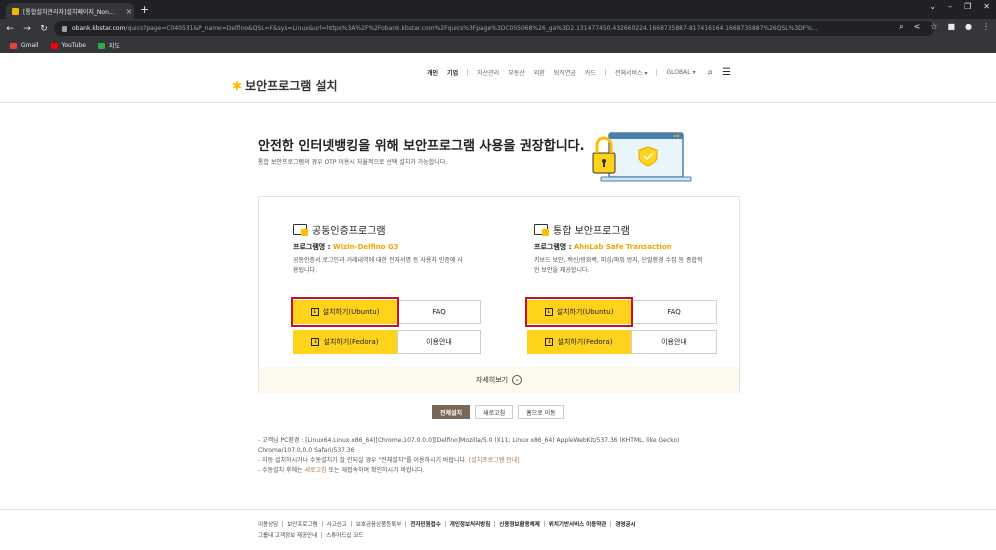  Describe the element at coordinates (315, 342) in the screenshot. I see `download-icon: ↓` at that location.